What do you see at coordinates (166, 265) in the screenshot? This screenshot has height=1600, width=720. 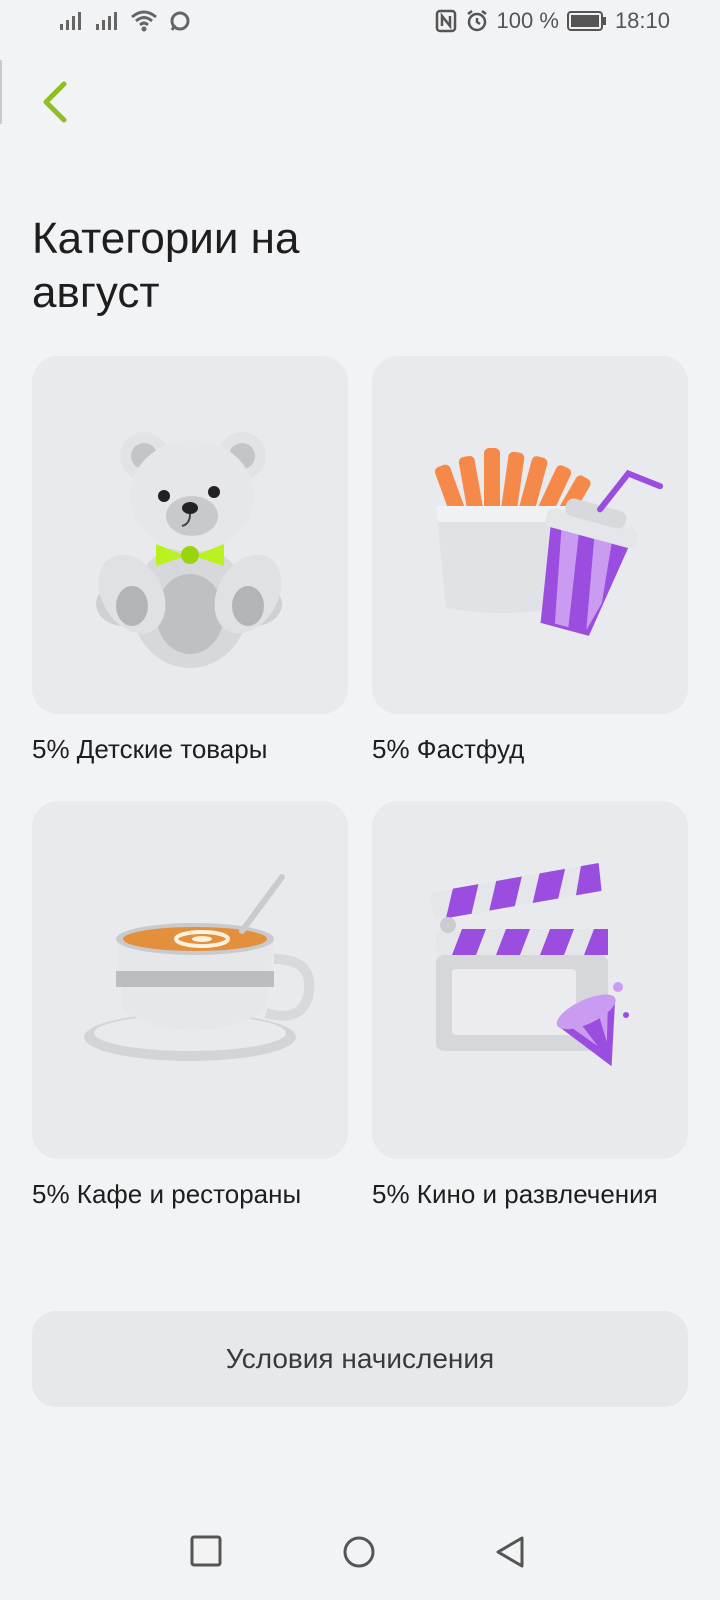 I see `page-title: Категории на август` at bounding box center [166, 265].